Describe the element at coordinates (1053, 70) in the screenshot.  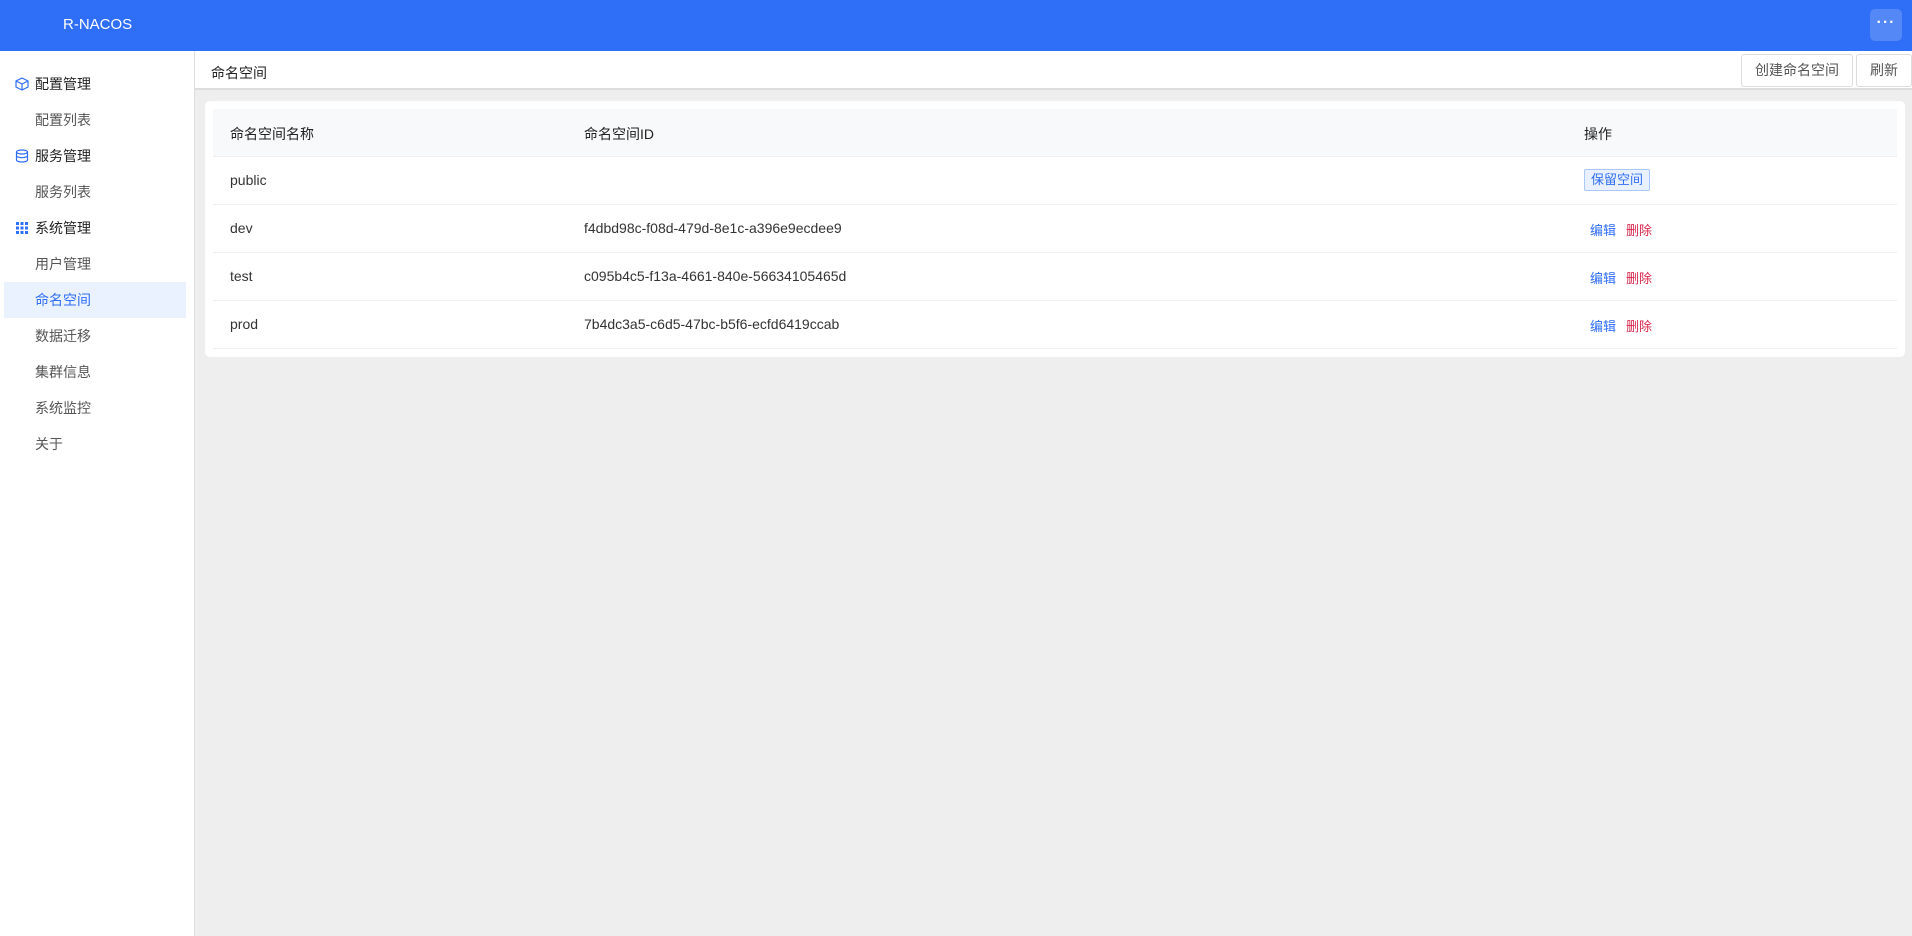
I see `page-header: 命名空间 创建命名空间 刷新` at that location.